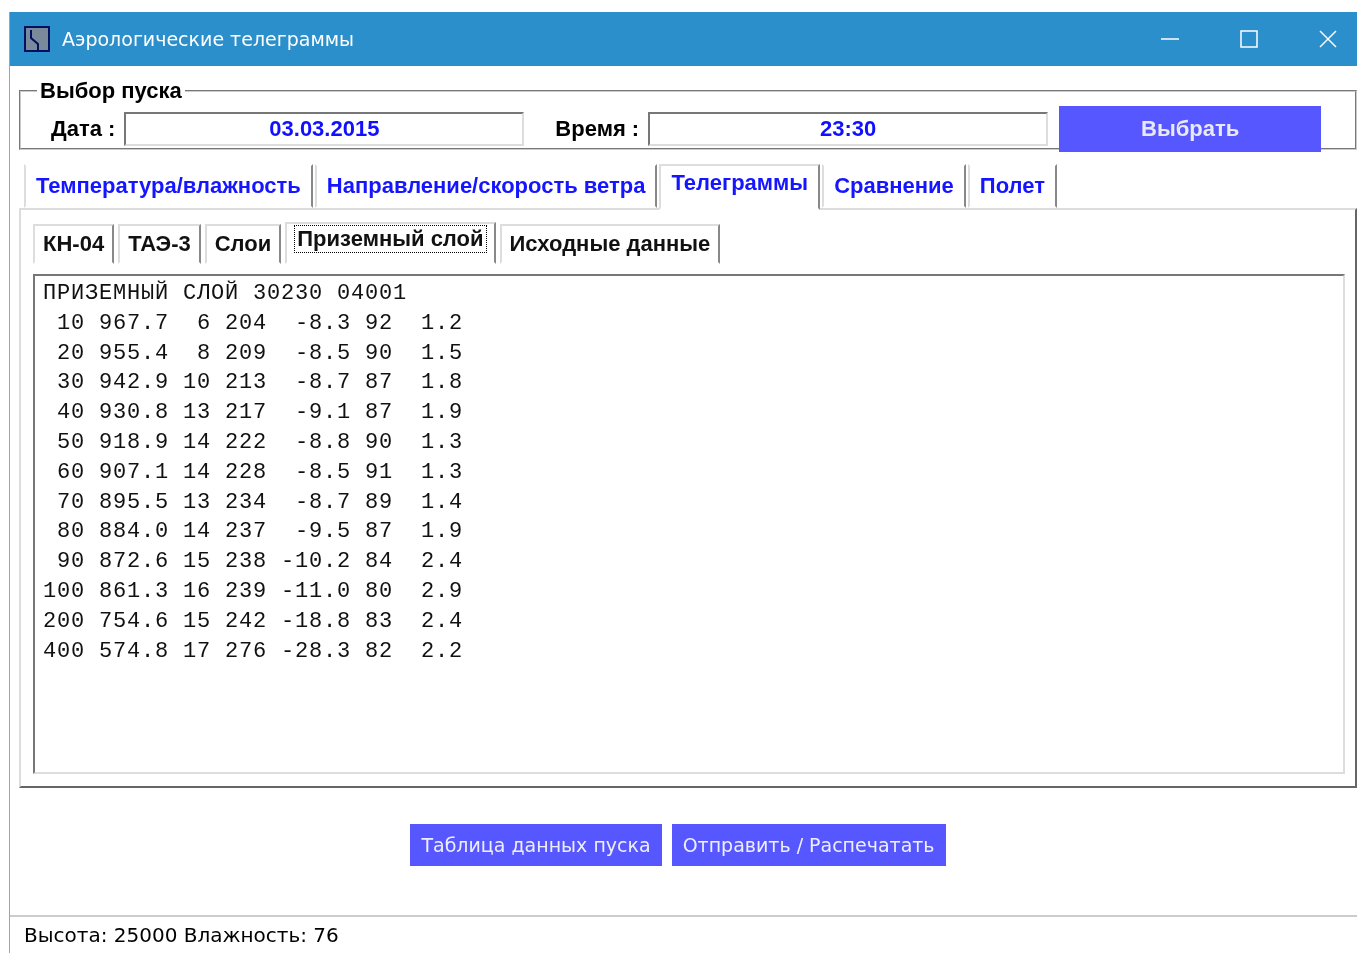  Describe the element at coordinates (324, 129) in the screenshot. I see `date-field: 03.03.2015` at that location.